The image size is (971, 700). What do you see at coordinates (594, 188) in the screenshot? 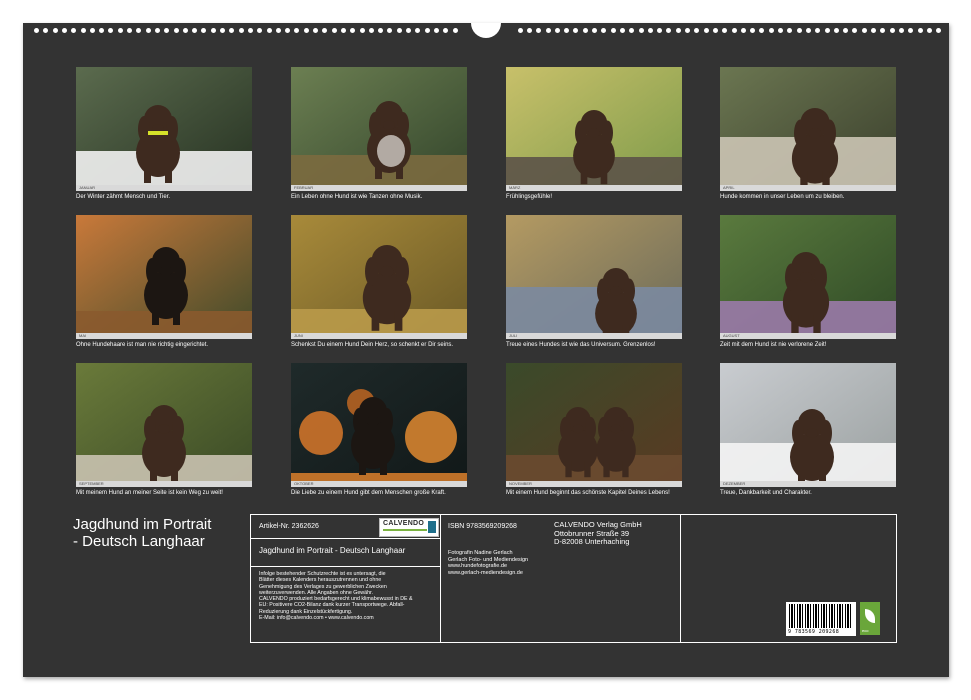
I see `month-date-strip: MÄRZ` at bounding box center [594, 188].